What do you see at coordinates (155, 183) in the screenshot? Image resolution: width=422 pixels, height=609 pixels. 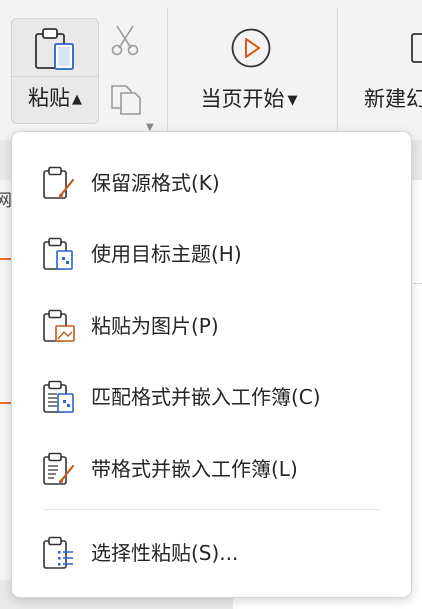 I see `menu-item-label: 保留源格式(K)` at bounding box center [155, 183].